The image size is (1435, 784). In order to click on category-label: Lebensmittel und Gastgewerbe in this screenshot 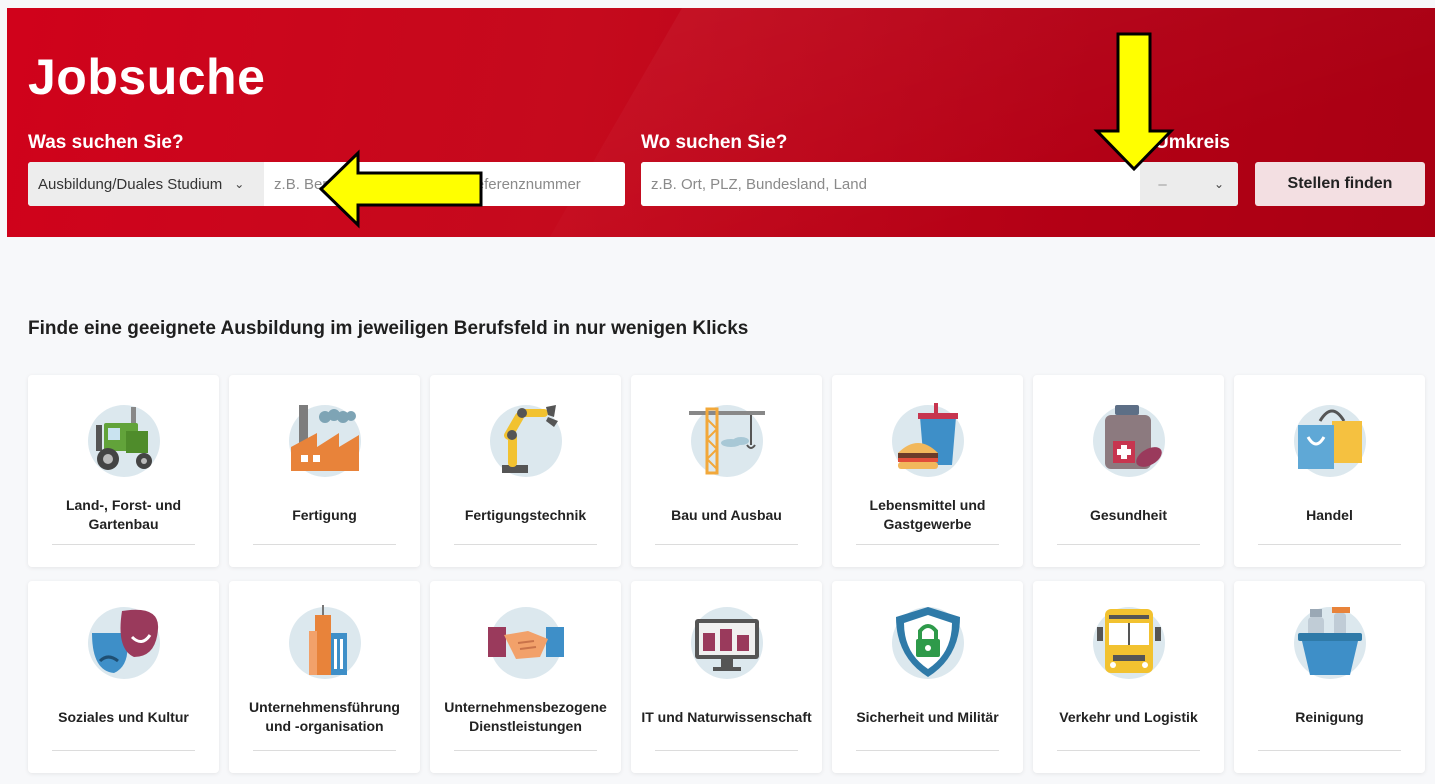, I will do `click(927, 514)`.